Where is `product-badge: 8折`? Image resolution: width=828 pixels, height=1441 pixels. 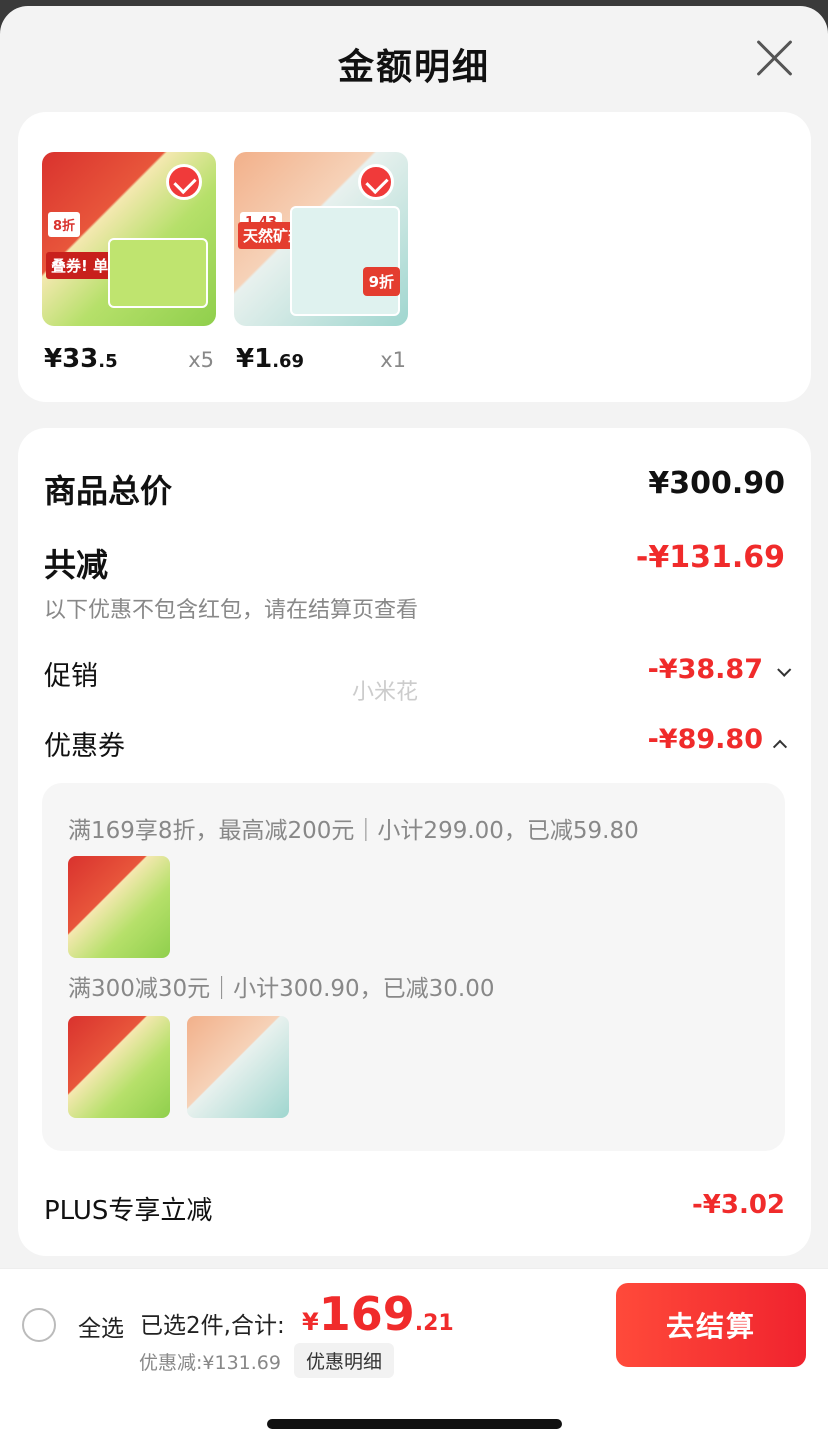
product-badge: 8折 is located at coordinates (64, 224).